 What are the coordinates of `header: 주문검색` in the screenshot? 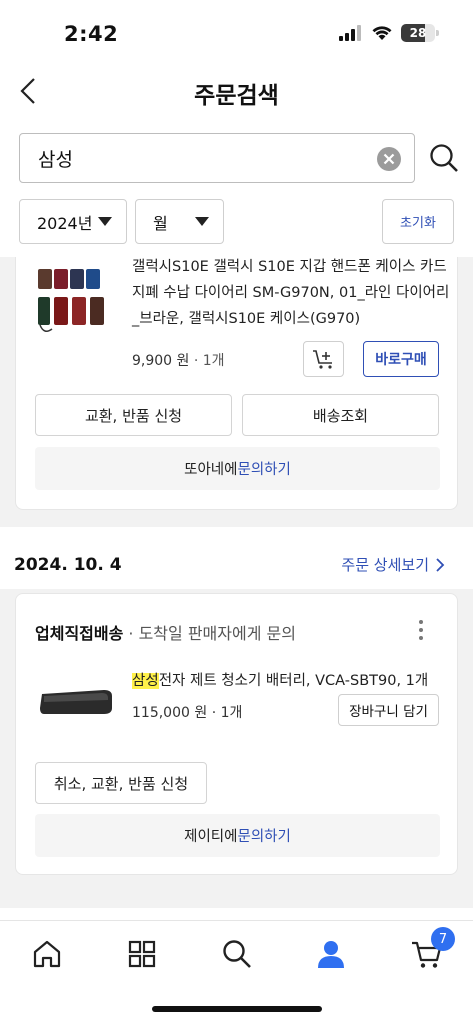 It's located at (236, 91).